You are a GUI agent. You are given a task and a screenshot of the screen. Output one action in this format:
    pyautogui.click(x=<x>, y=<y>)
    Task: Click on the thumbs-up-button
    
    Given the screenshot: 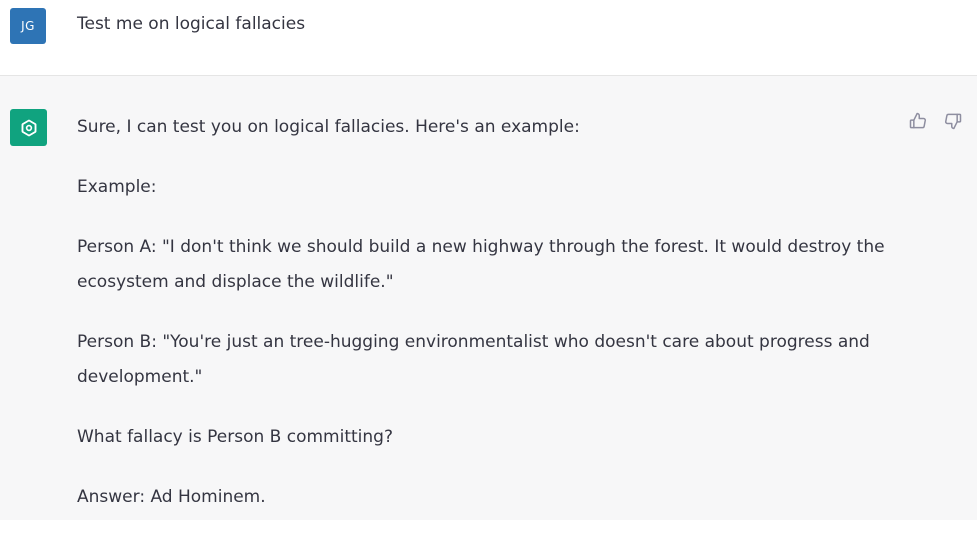 What is the action you would take?
    pyautogui.click(x=918, y=121)
    